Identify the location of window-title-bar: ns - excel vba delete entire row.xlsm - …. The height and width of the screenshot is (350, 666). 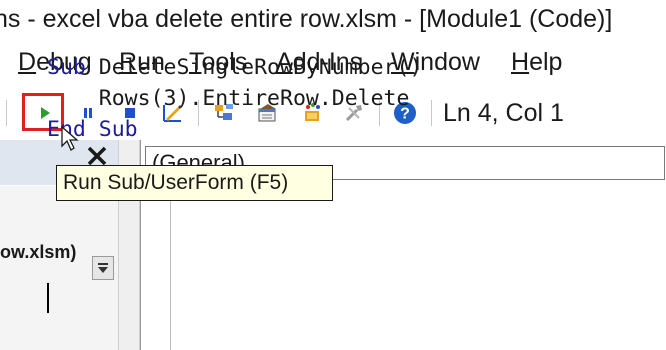
(333, 20).